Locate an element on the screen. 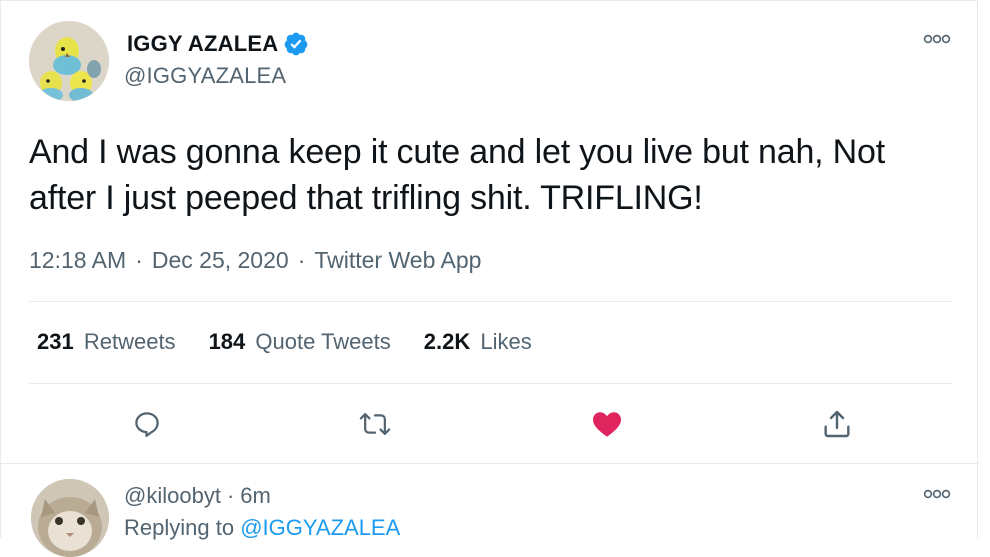 The height and width of the screenshot is (557, 990). quote-tweets-stat: 184 Quote Tweets is located at coordinates (300, 342).